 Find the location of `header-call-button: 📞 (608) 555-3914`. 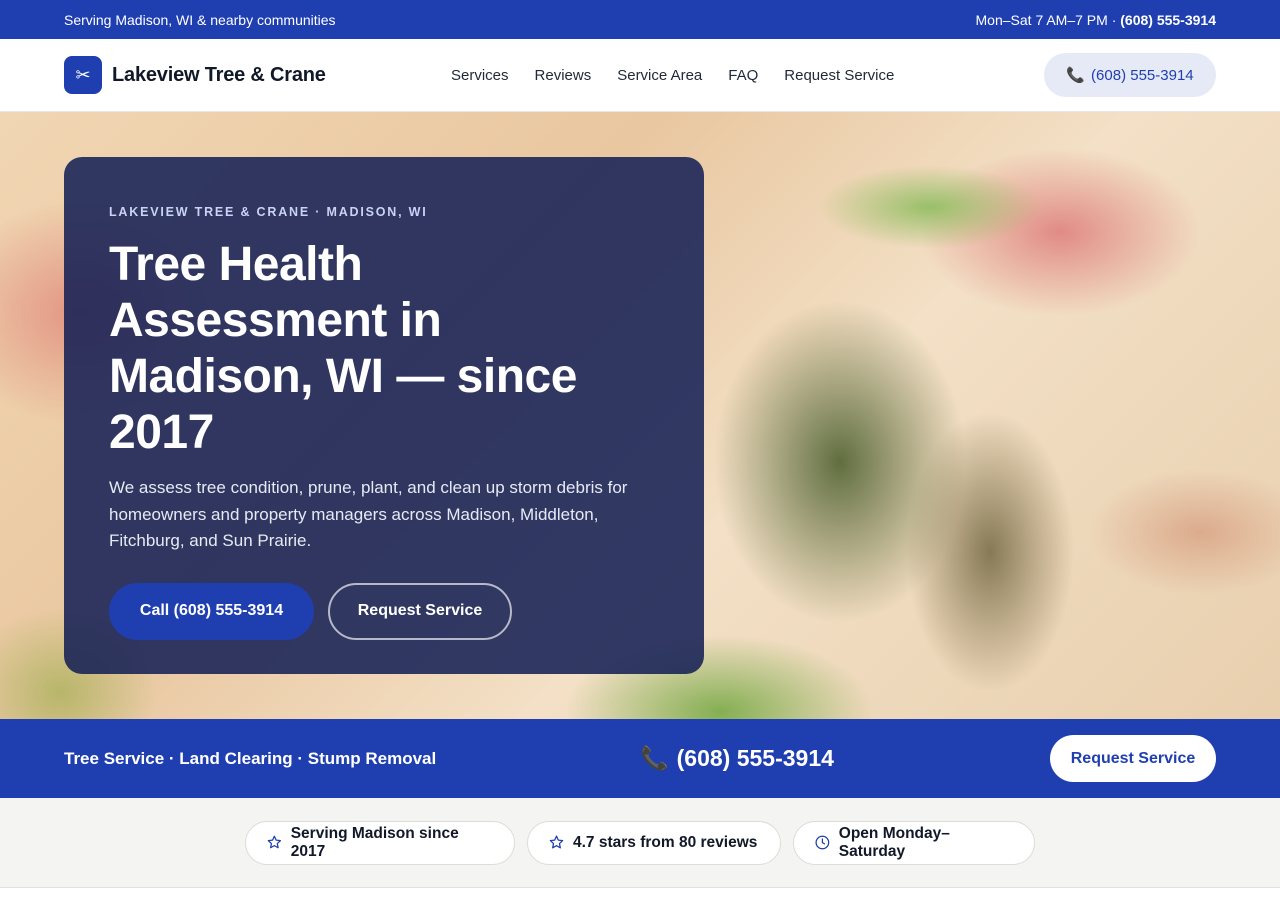

header-call-button: 📞 (608) 555-3914 is located at coordinates (1130, 75).